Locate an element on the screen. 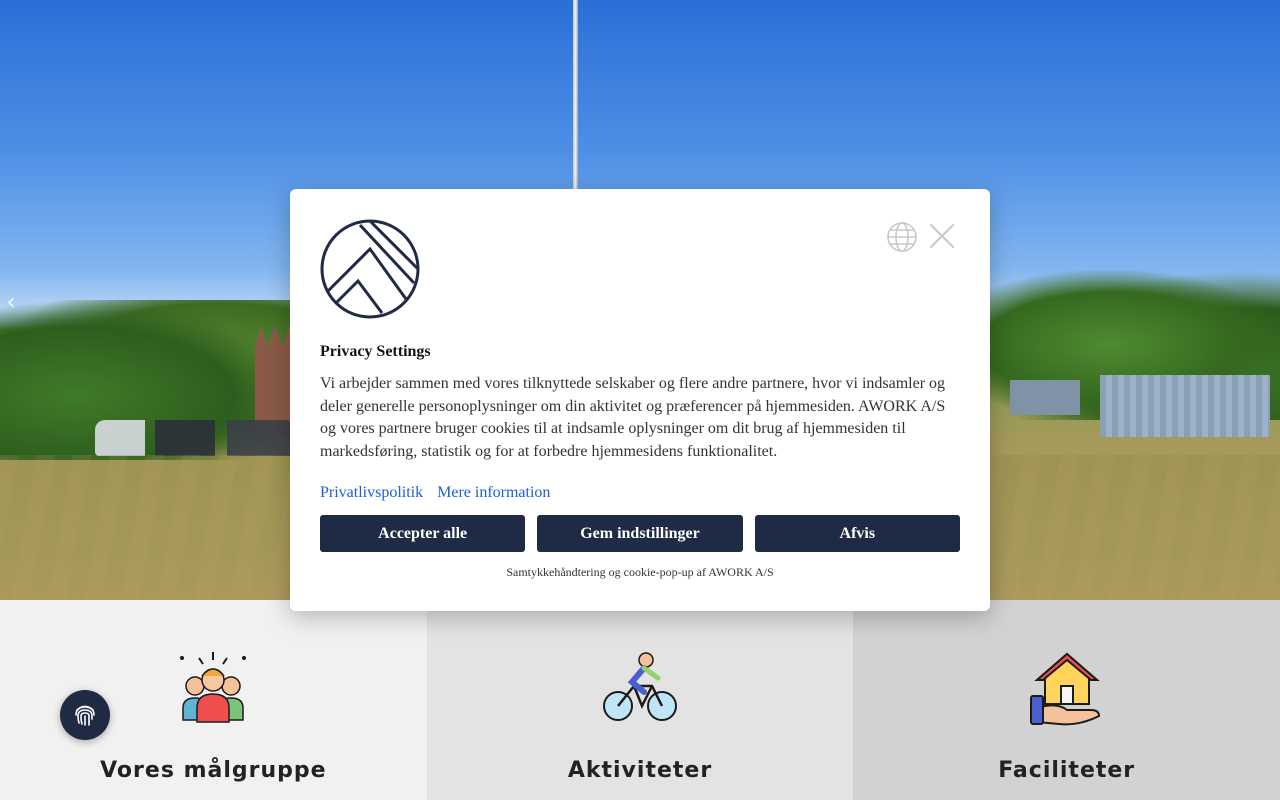 This screenshot has height=800, width=1280. feature-title: Faciliteter is located at coordinates (1067, 770).